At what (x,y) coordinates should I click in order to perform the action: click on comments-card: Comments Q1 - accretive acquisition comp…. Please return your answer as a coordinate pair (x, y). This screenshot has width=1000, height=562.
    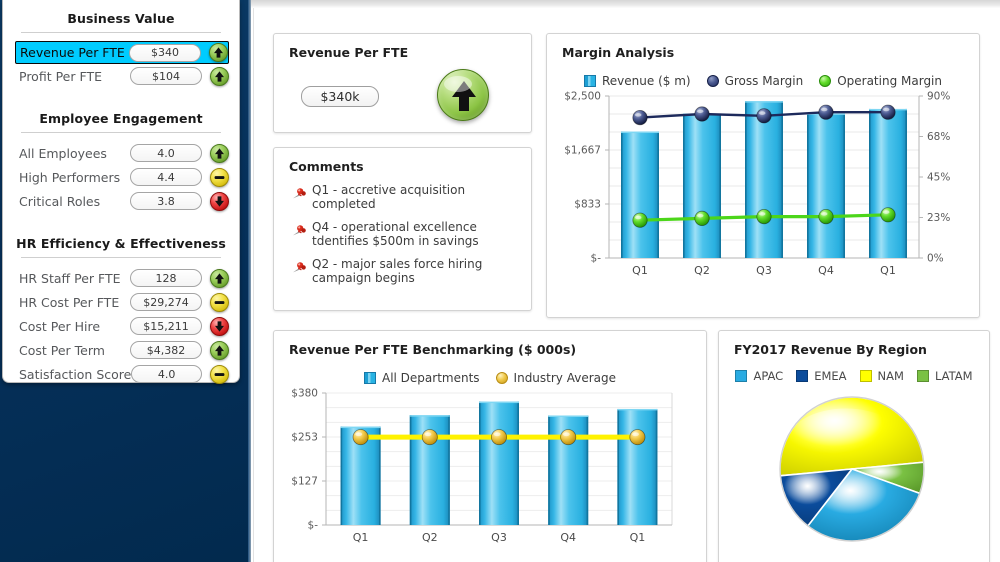
    Looking at the image, I should click on (402, 229).